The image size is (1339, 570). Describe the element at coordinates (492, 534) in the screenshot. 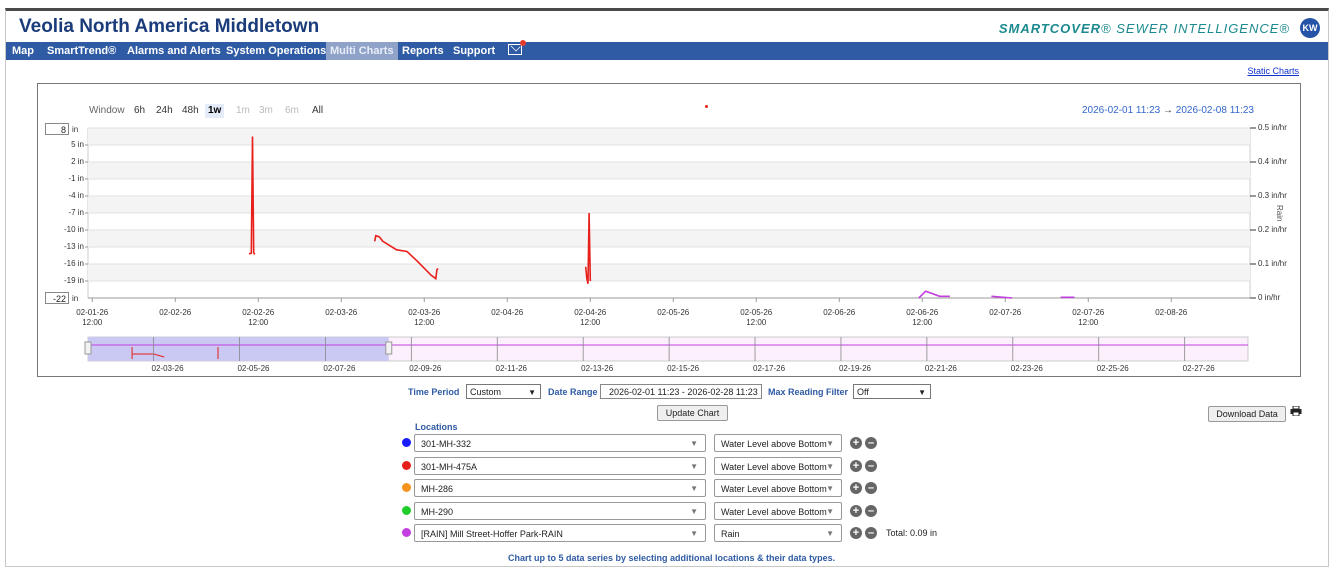

I see `location-name: [RAIN] Mill Street-Hoffer Park-RAIN` at that location.